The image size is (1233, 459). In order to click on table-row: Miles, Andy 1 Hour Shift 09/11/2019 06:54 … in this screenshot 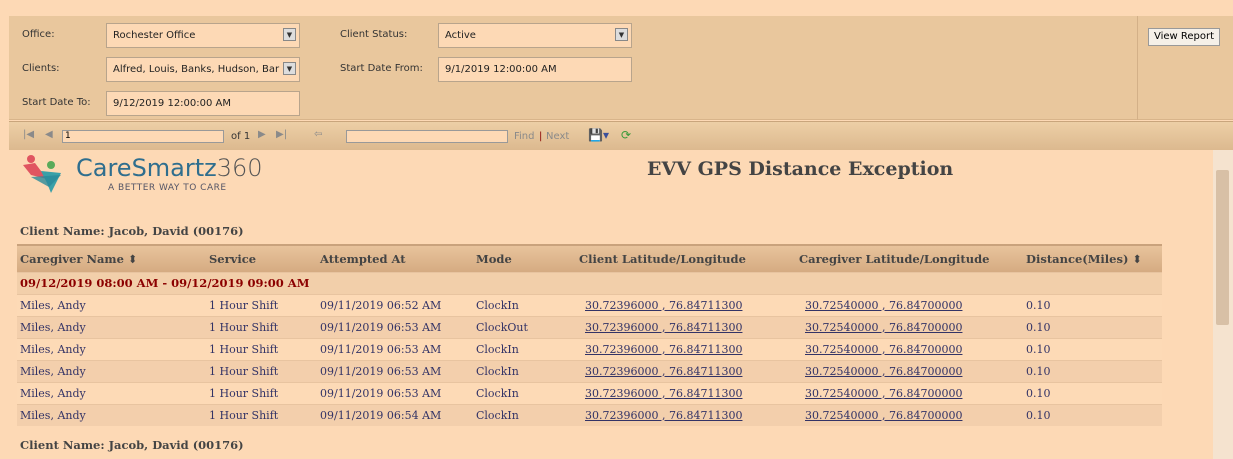, I will do `click(589, 414)`.